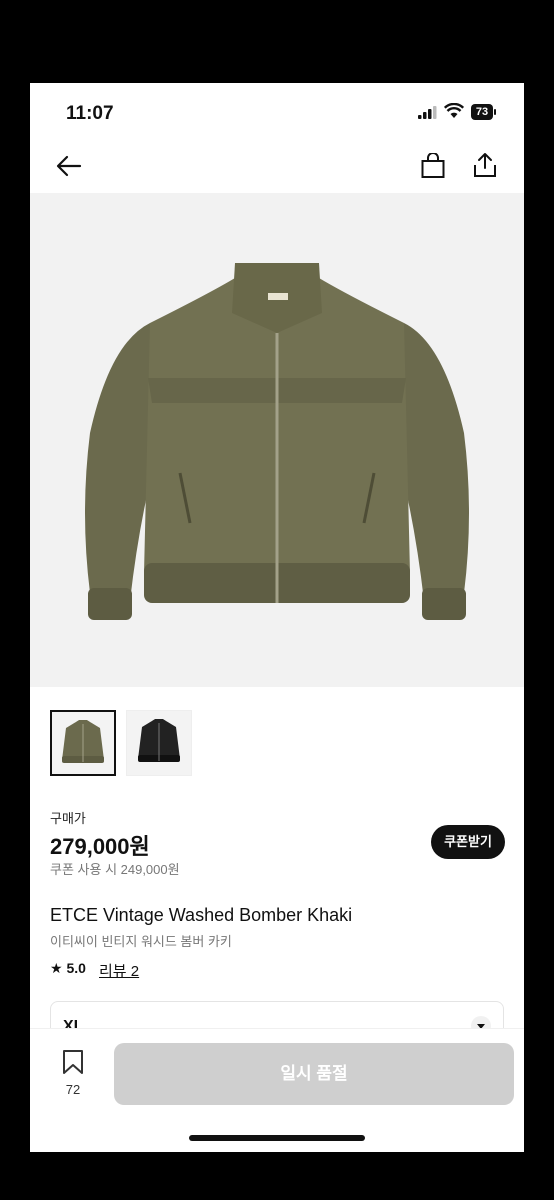 The width and height of the screenshot is (554, 1200). What do you see at coordinates (454, 110) in the screenshot?
I see `wifi-icon` at bounding box center [454, 110].